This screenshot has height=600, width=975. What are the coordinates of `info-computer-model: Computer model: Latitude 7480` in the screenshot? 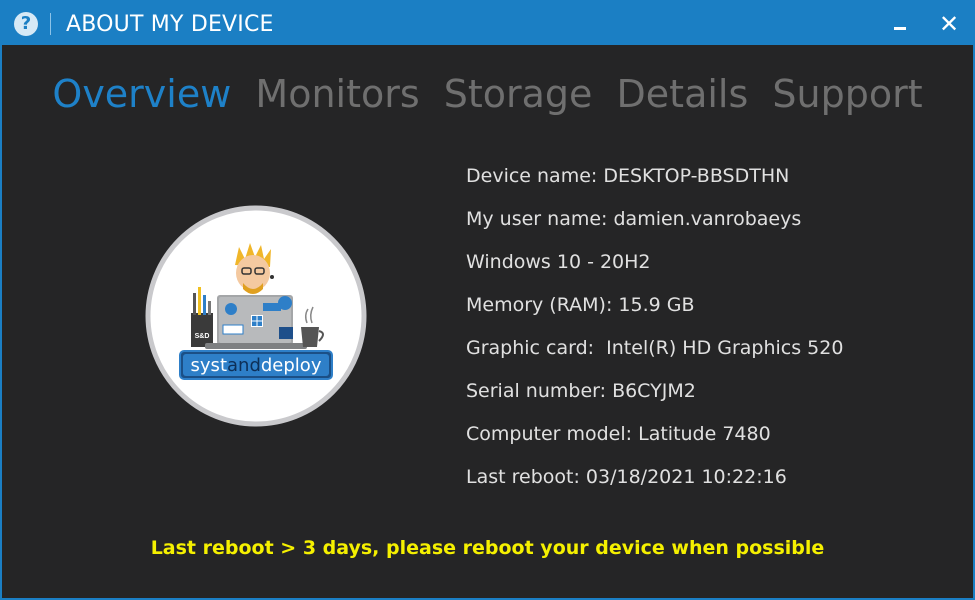 It's located at (618, 434).